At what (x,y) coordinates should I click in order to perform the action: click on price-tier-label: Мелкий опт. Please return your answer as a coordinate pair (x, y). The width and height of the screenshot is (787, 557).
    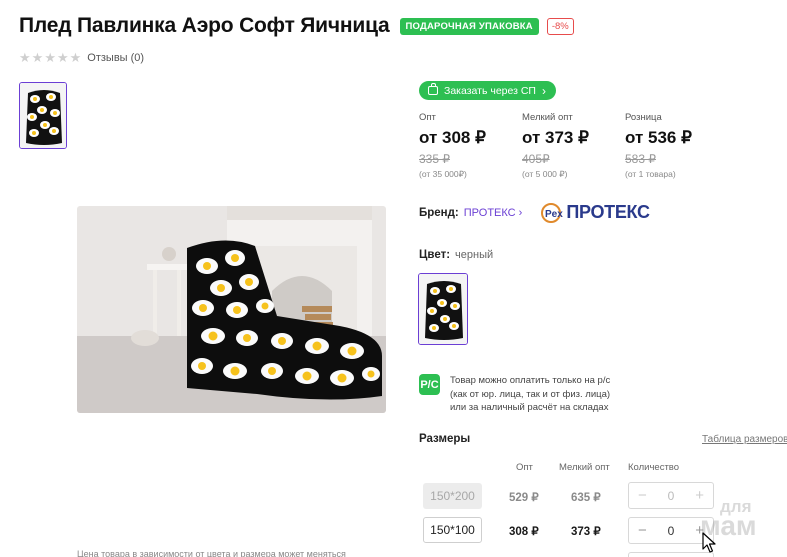
    Looking at the image, I should click on (547, 117).